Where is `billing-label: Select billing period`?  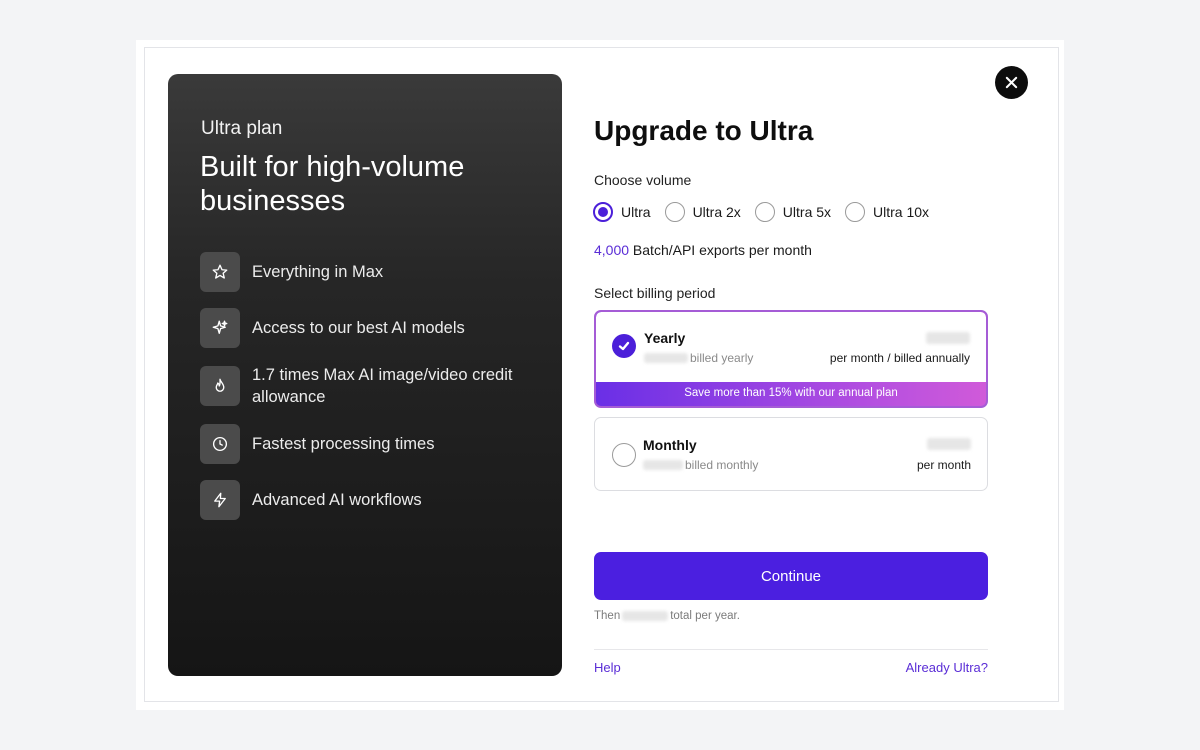
billing-label: Select billing period is located at coordinates (655, 293).